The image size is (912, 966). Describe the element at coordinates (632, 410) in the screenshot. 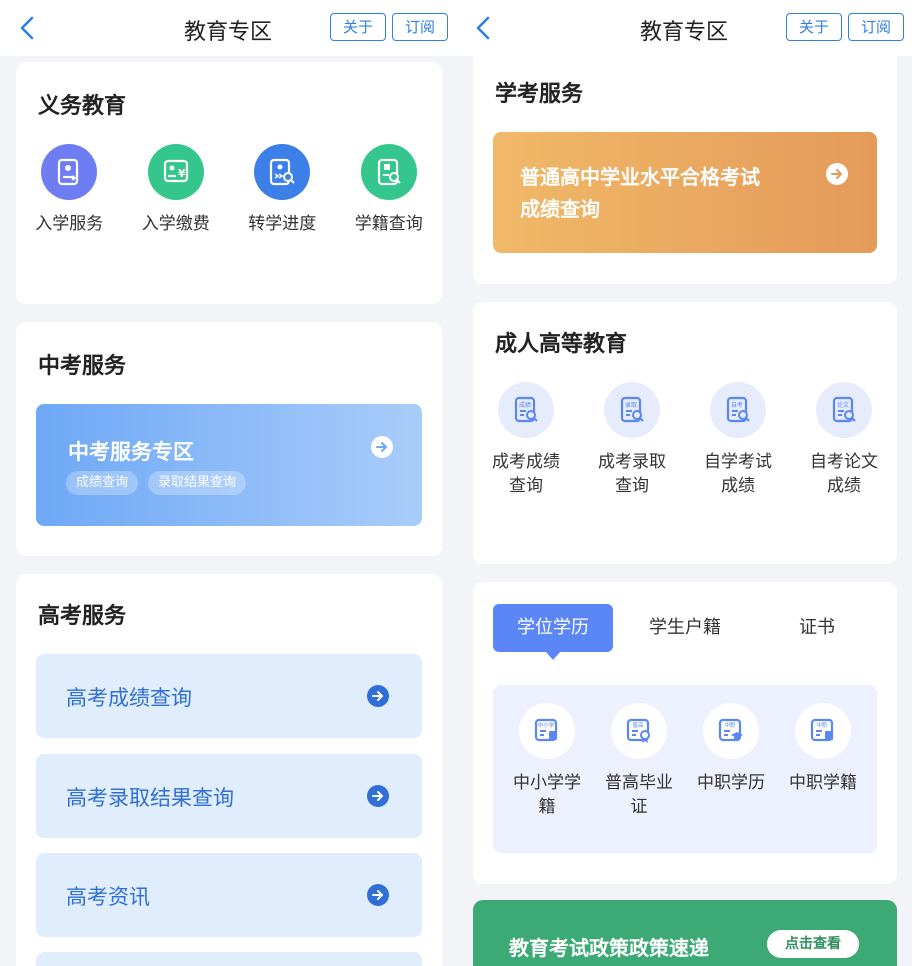

I see `admission-document-icon: 录取` at that location.